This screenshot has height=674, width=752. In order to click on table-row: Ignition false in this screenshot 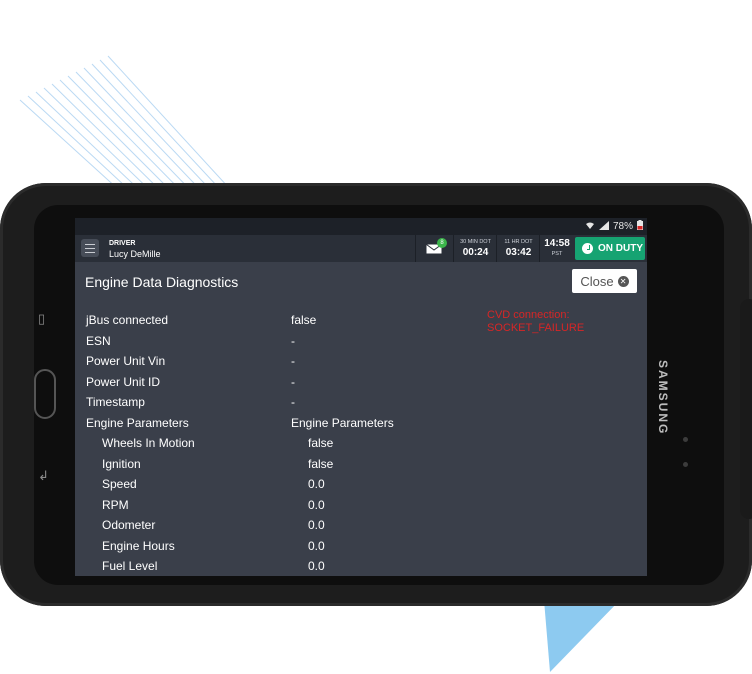, I will do `click(361, 465)`.